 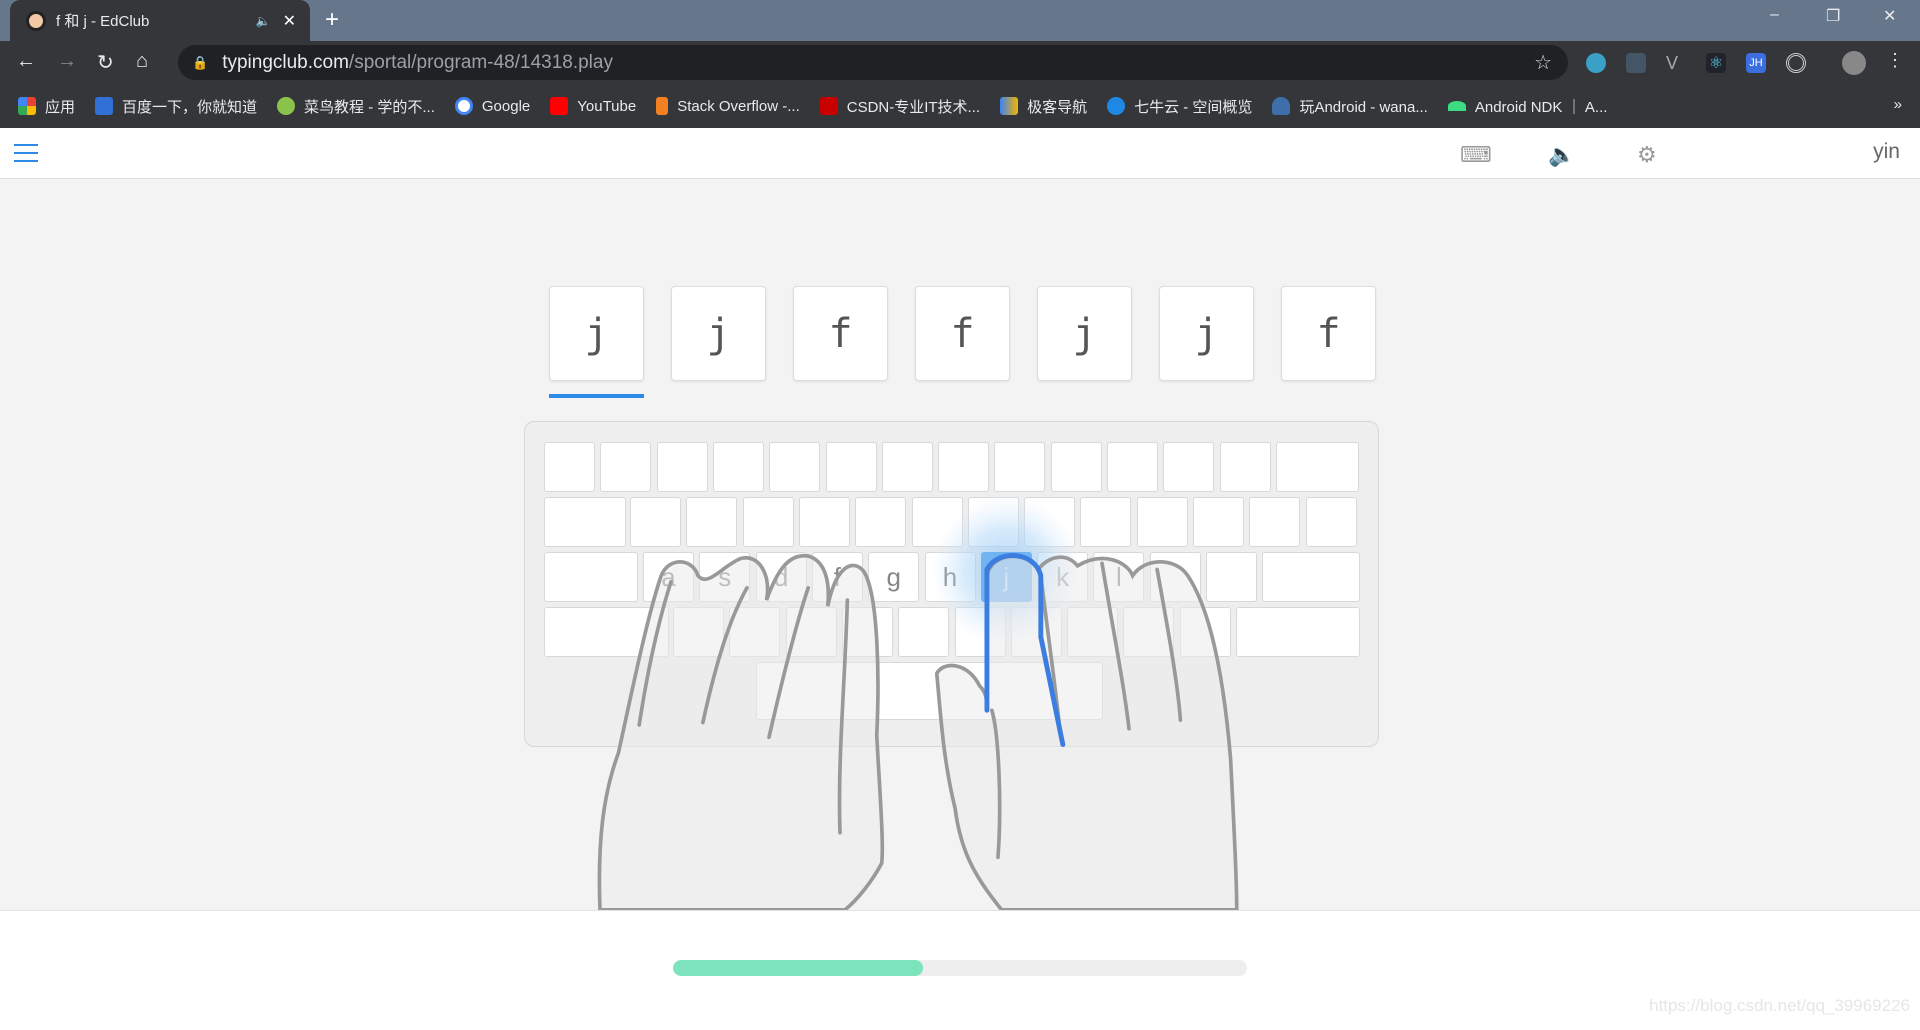 I want to click on more-menu-icon: ⋮, so click(x=1895, y=60).